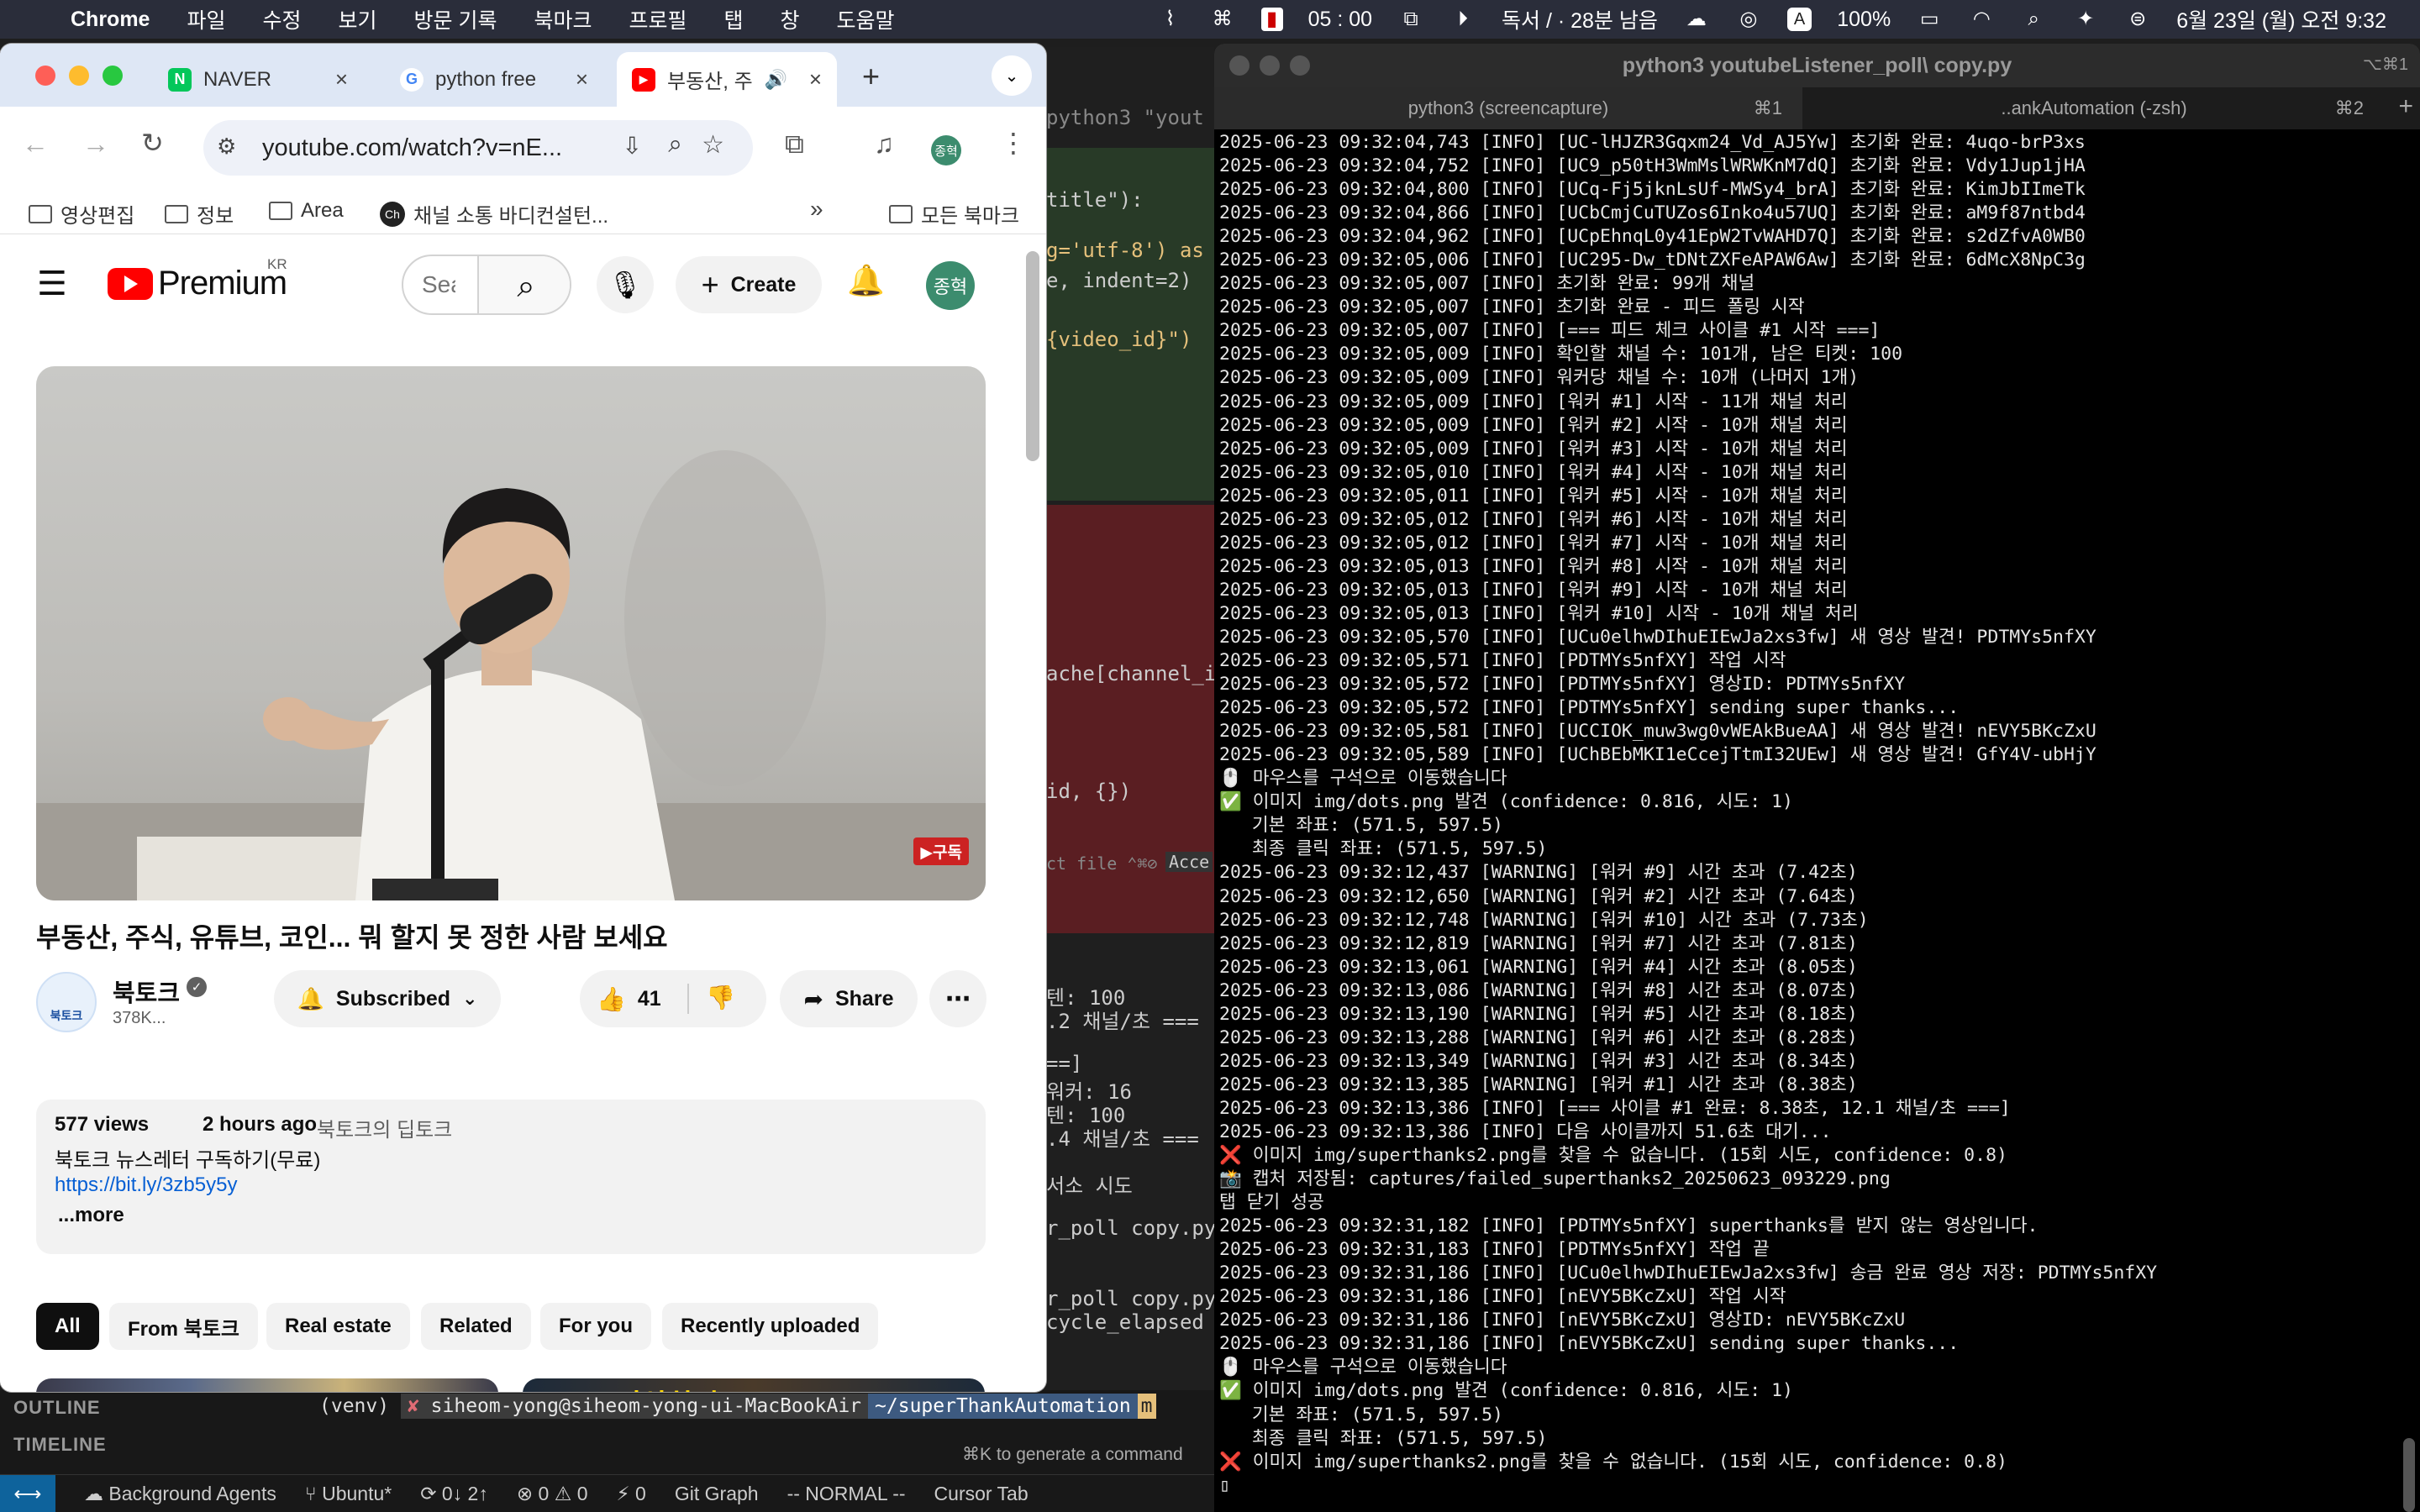 This screenshot has height=1512, width=2420. What do you see at coordinates (146, 991) in the screenshot?
I see `channel-name: 북토크` at bounding box center [146, 991].